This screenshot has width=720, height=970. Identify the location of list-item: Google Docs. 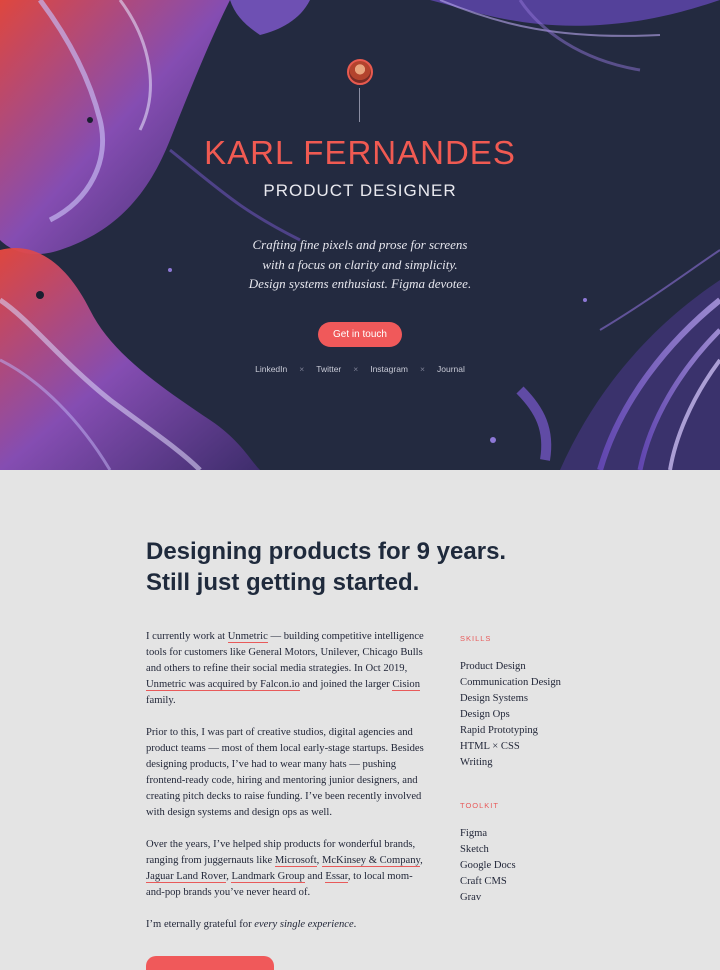
(488, 865).